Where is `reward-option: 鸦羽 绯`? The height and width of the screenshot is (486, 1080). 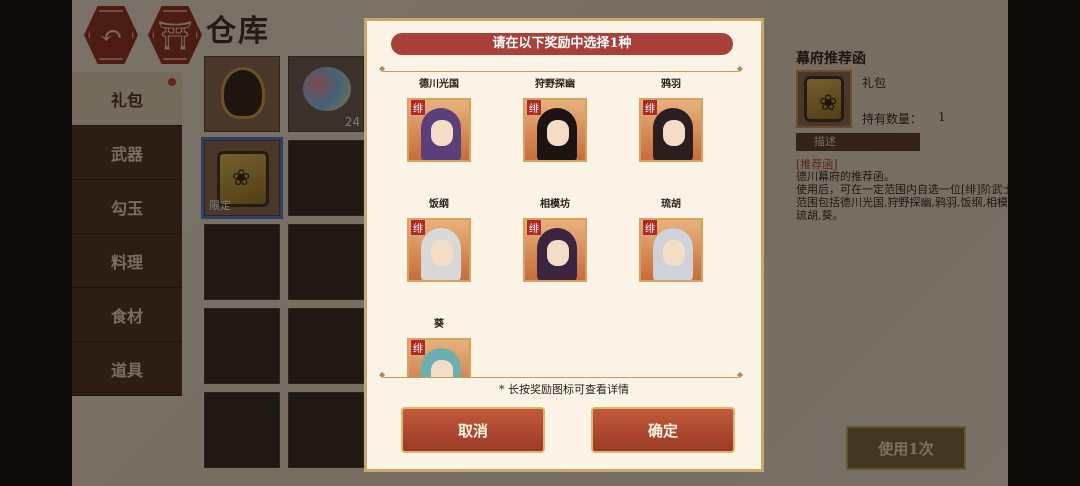
reward-option: 鸦羽 绯 is located at coordinates (671, 118).